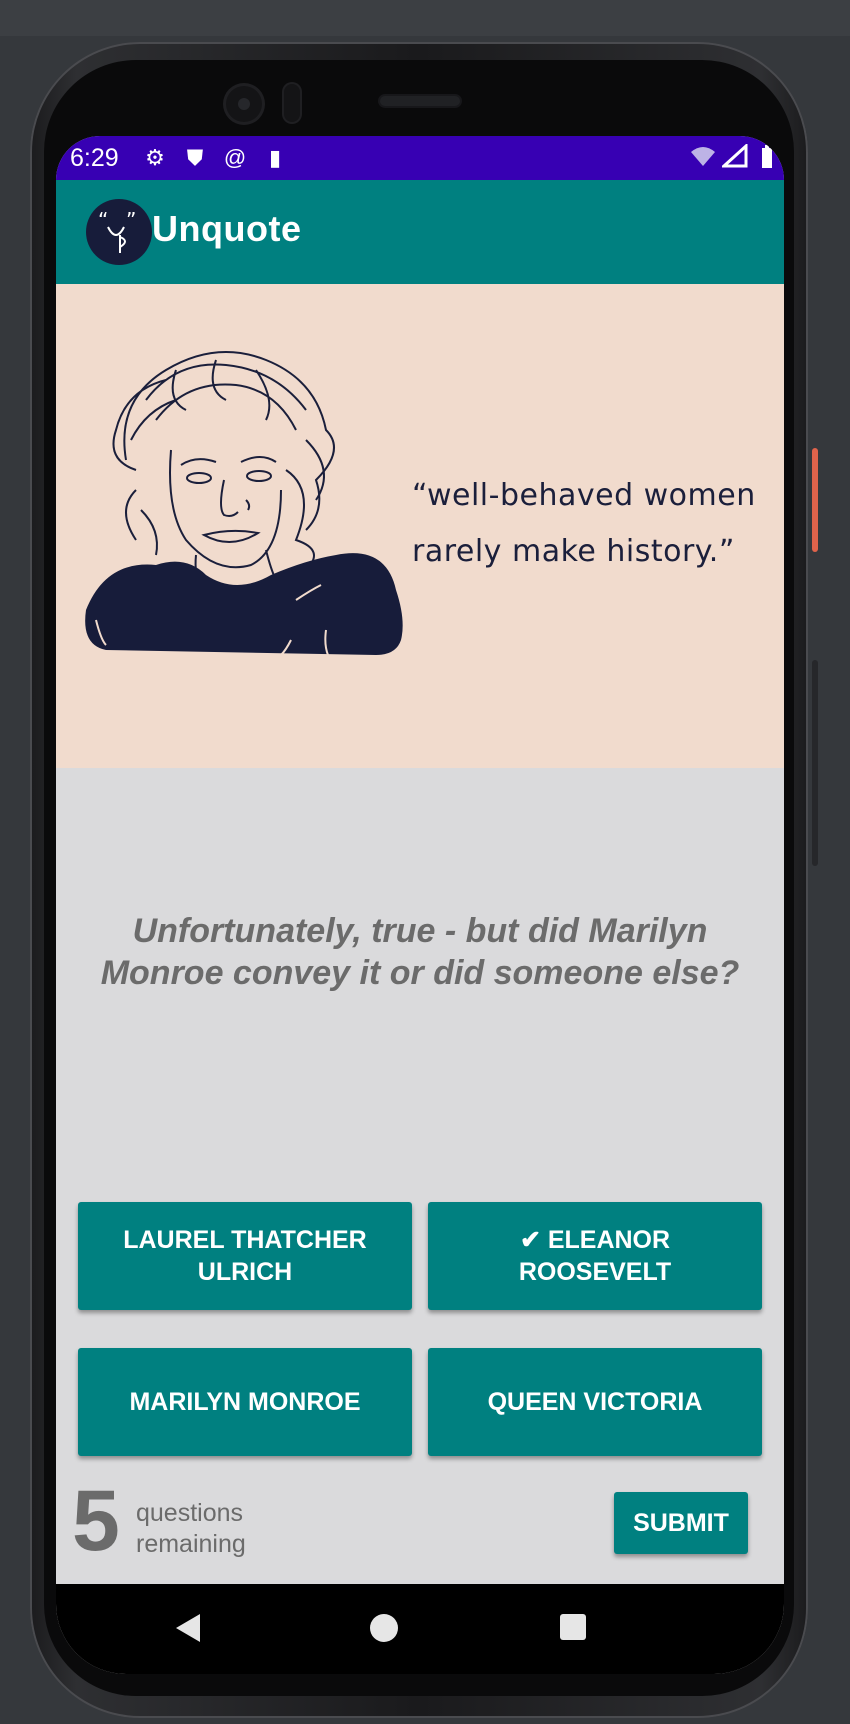 The width and height of the screenshot is (850, 1724). What do you see at coordinates (94, 158) in the screenshot?
I see `status-time: 6:29` at bounding box center [94, 158].